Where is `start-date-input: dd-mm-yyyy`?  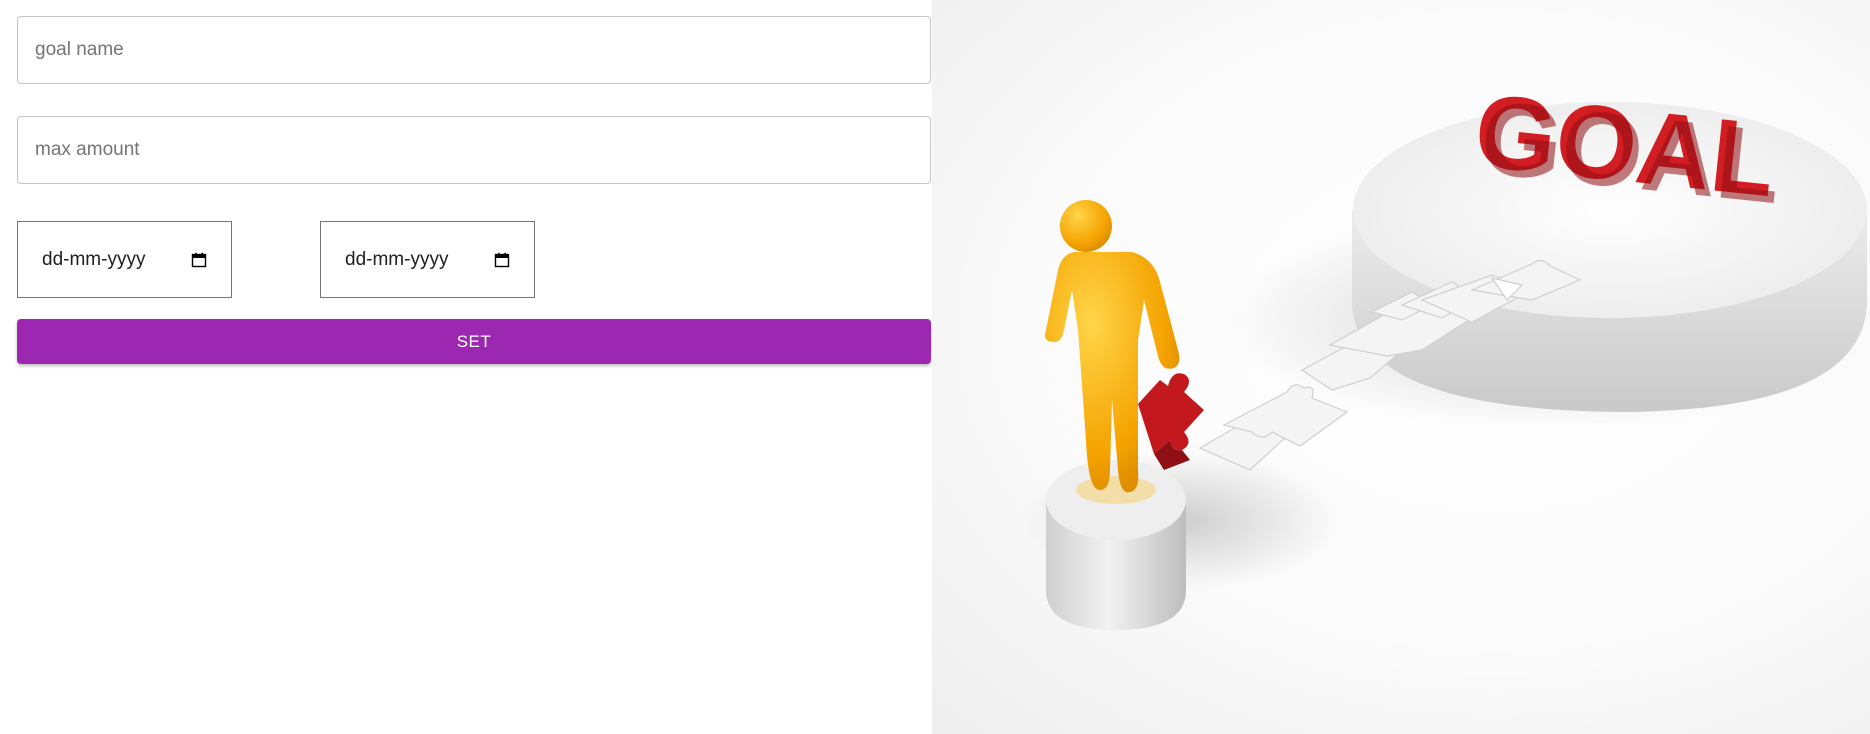
start-date-input: dd-mm-yyyy is located at coordinates (124, 259).